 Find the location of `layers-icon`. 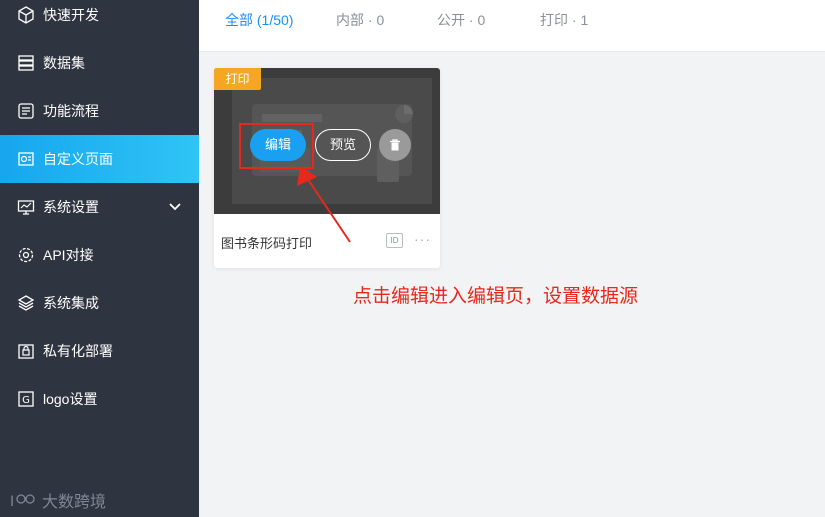

layers-icon is located at coordinates (26, 303).